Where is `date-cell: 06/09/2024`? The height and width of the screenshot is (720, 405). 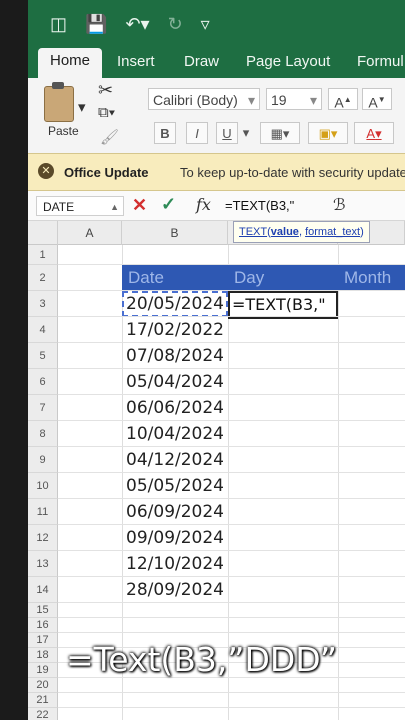
date-cell: 06/09/2024 is located at coordinates (175, 512).